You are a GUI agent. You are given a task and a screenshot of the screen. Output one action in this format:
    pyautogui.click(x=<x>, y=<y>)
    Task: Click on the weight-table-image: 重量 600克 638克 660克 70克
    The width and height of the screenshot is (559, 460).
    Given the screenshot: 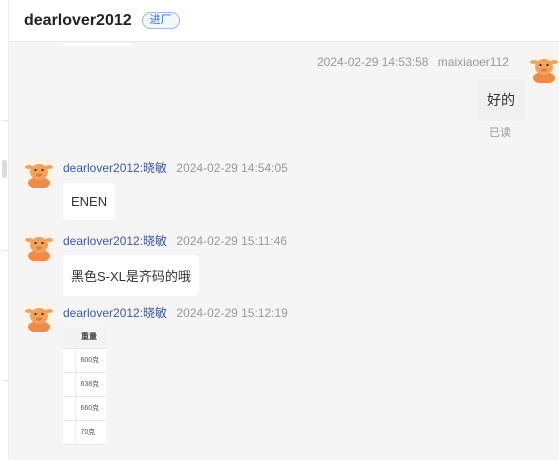 What is the action you would take?
    pyautogui.click(x=84, y=385)
    